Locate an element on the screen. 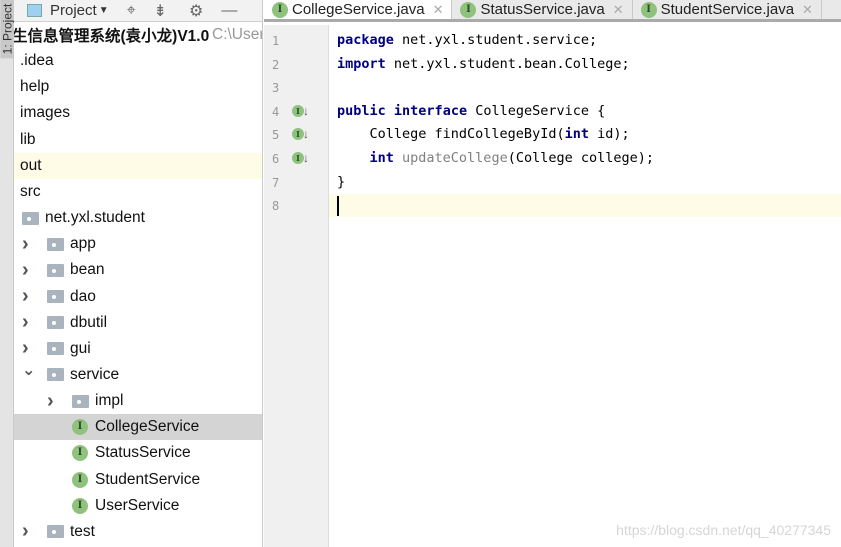 The width and height of the screenshot is (841, 547). tree-item: net.yxl.student is located at coordinates (138, 218).